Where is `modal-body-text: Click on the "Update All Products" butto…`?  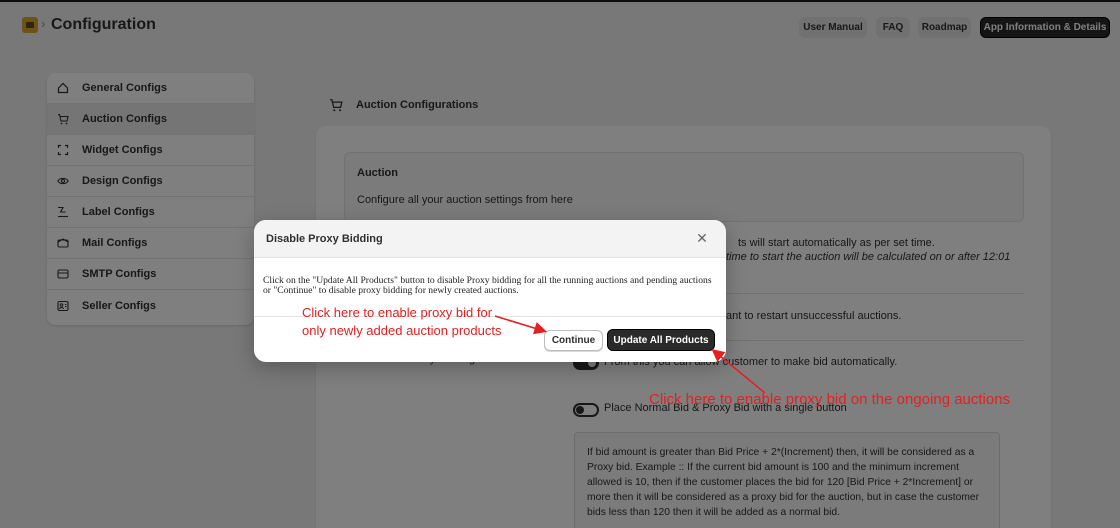
modal-body-text: Click on the "Update All Products" butto… is located at coordinates (487, 285).